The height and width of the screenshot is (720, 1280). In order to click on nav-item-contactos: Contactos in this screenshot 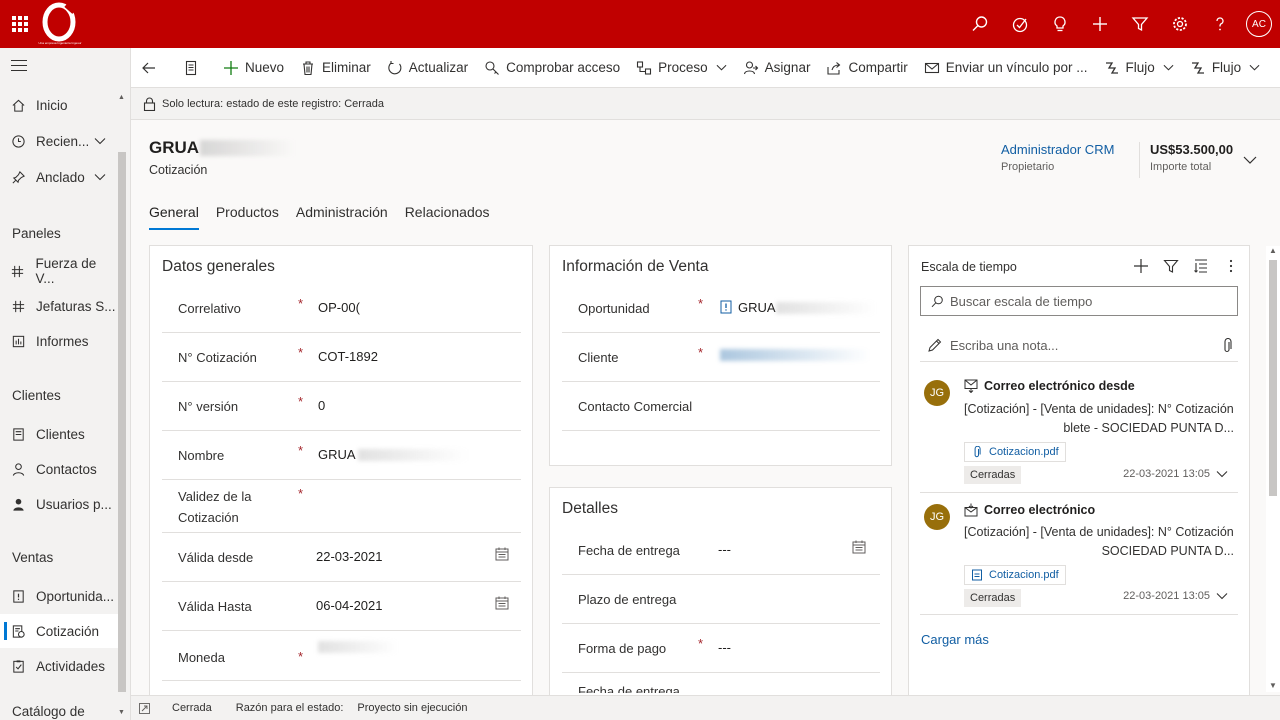, I will do `click(59, 469)`.